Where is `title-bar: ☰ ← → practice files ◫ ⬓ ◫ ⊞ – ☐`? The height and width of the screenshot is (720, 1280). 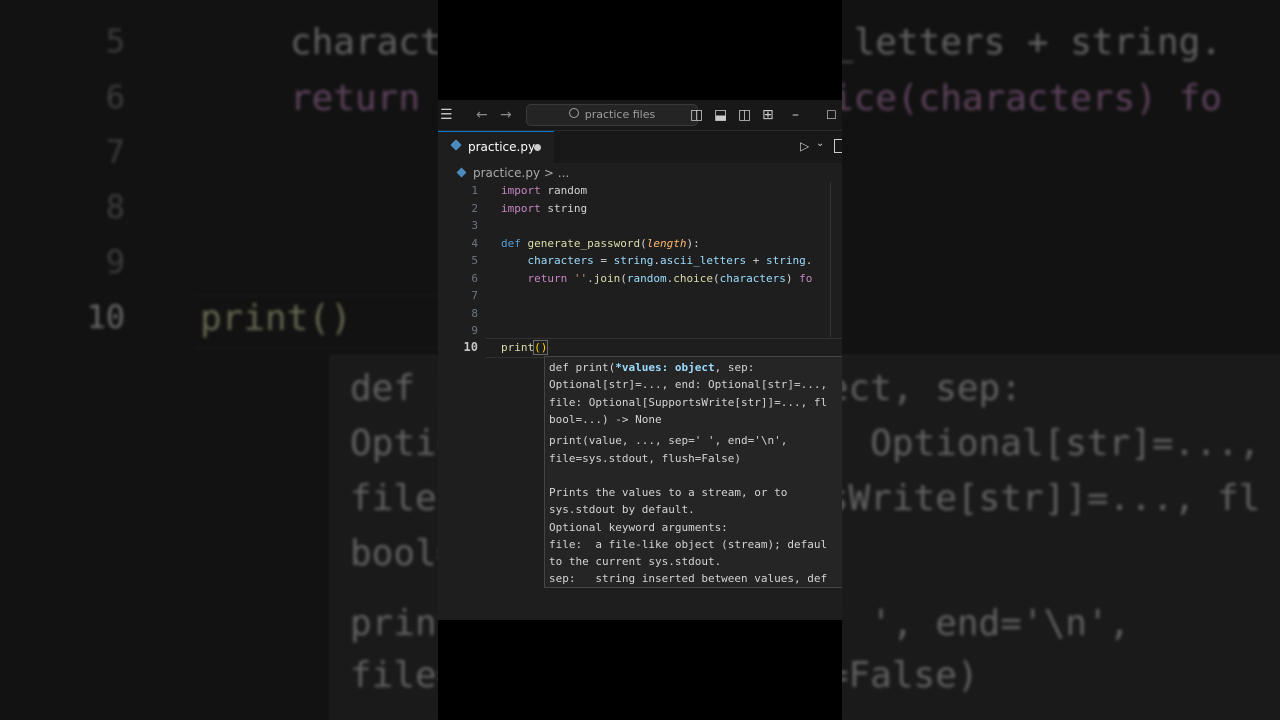
title-bar: ☰ ← → practice files ◫ ⬓ ◫ ⊞ – ☐ is located at coordinates (640, 115).